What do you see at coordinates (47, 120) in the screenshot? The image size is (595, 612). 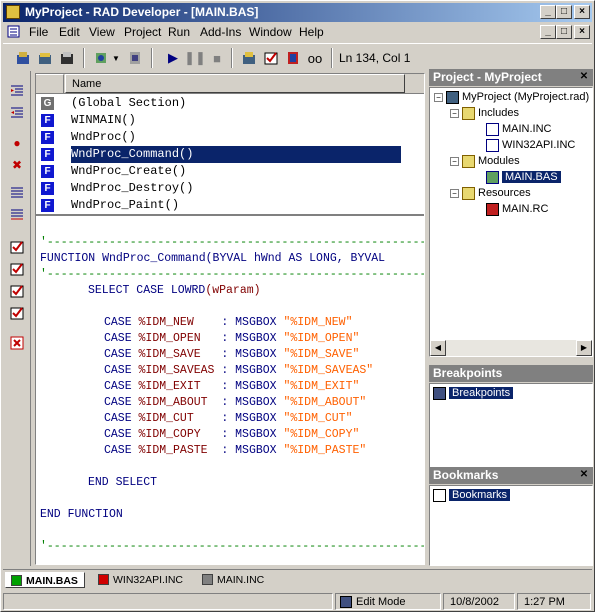 I see `function-icon: F` at bounding box center [47, 120].